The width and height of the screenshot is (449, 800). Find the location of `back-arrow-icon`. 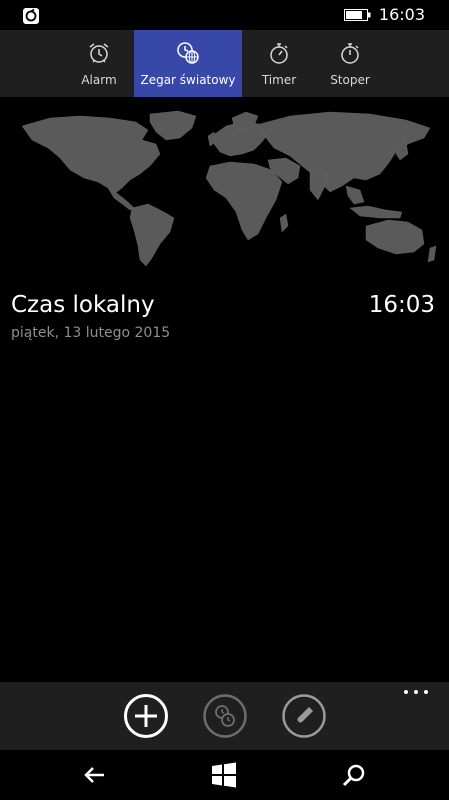

back-arrow-icon is located at coordinates (95, 775).